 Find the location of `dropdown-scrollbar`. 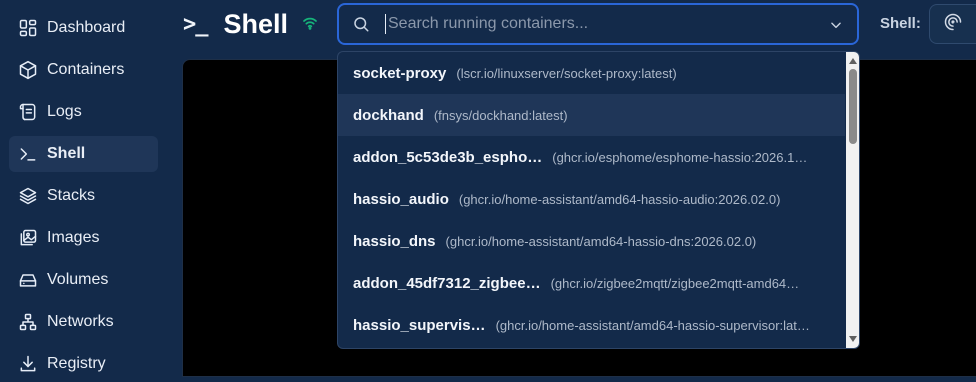

dropdown-scrollbar is located at coordinates (852, 200).